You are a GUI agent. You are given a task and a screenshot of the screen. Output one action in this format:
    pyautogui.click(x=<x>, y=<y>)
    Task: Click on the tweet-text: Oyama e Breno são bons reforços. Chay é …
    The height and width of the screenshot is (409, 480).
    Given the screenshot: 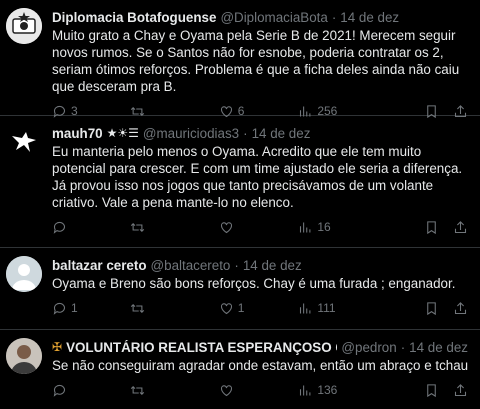 What is the action you would take?
    pyautogui.click(x=254, y=283)
    